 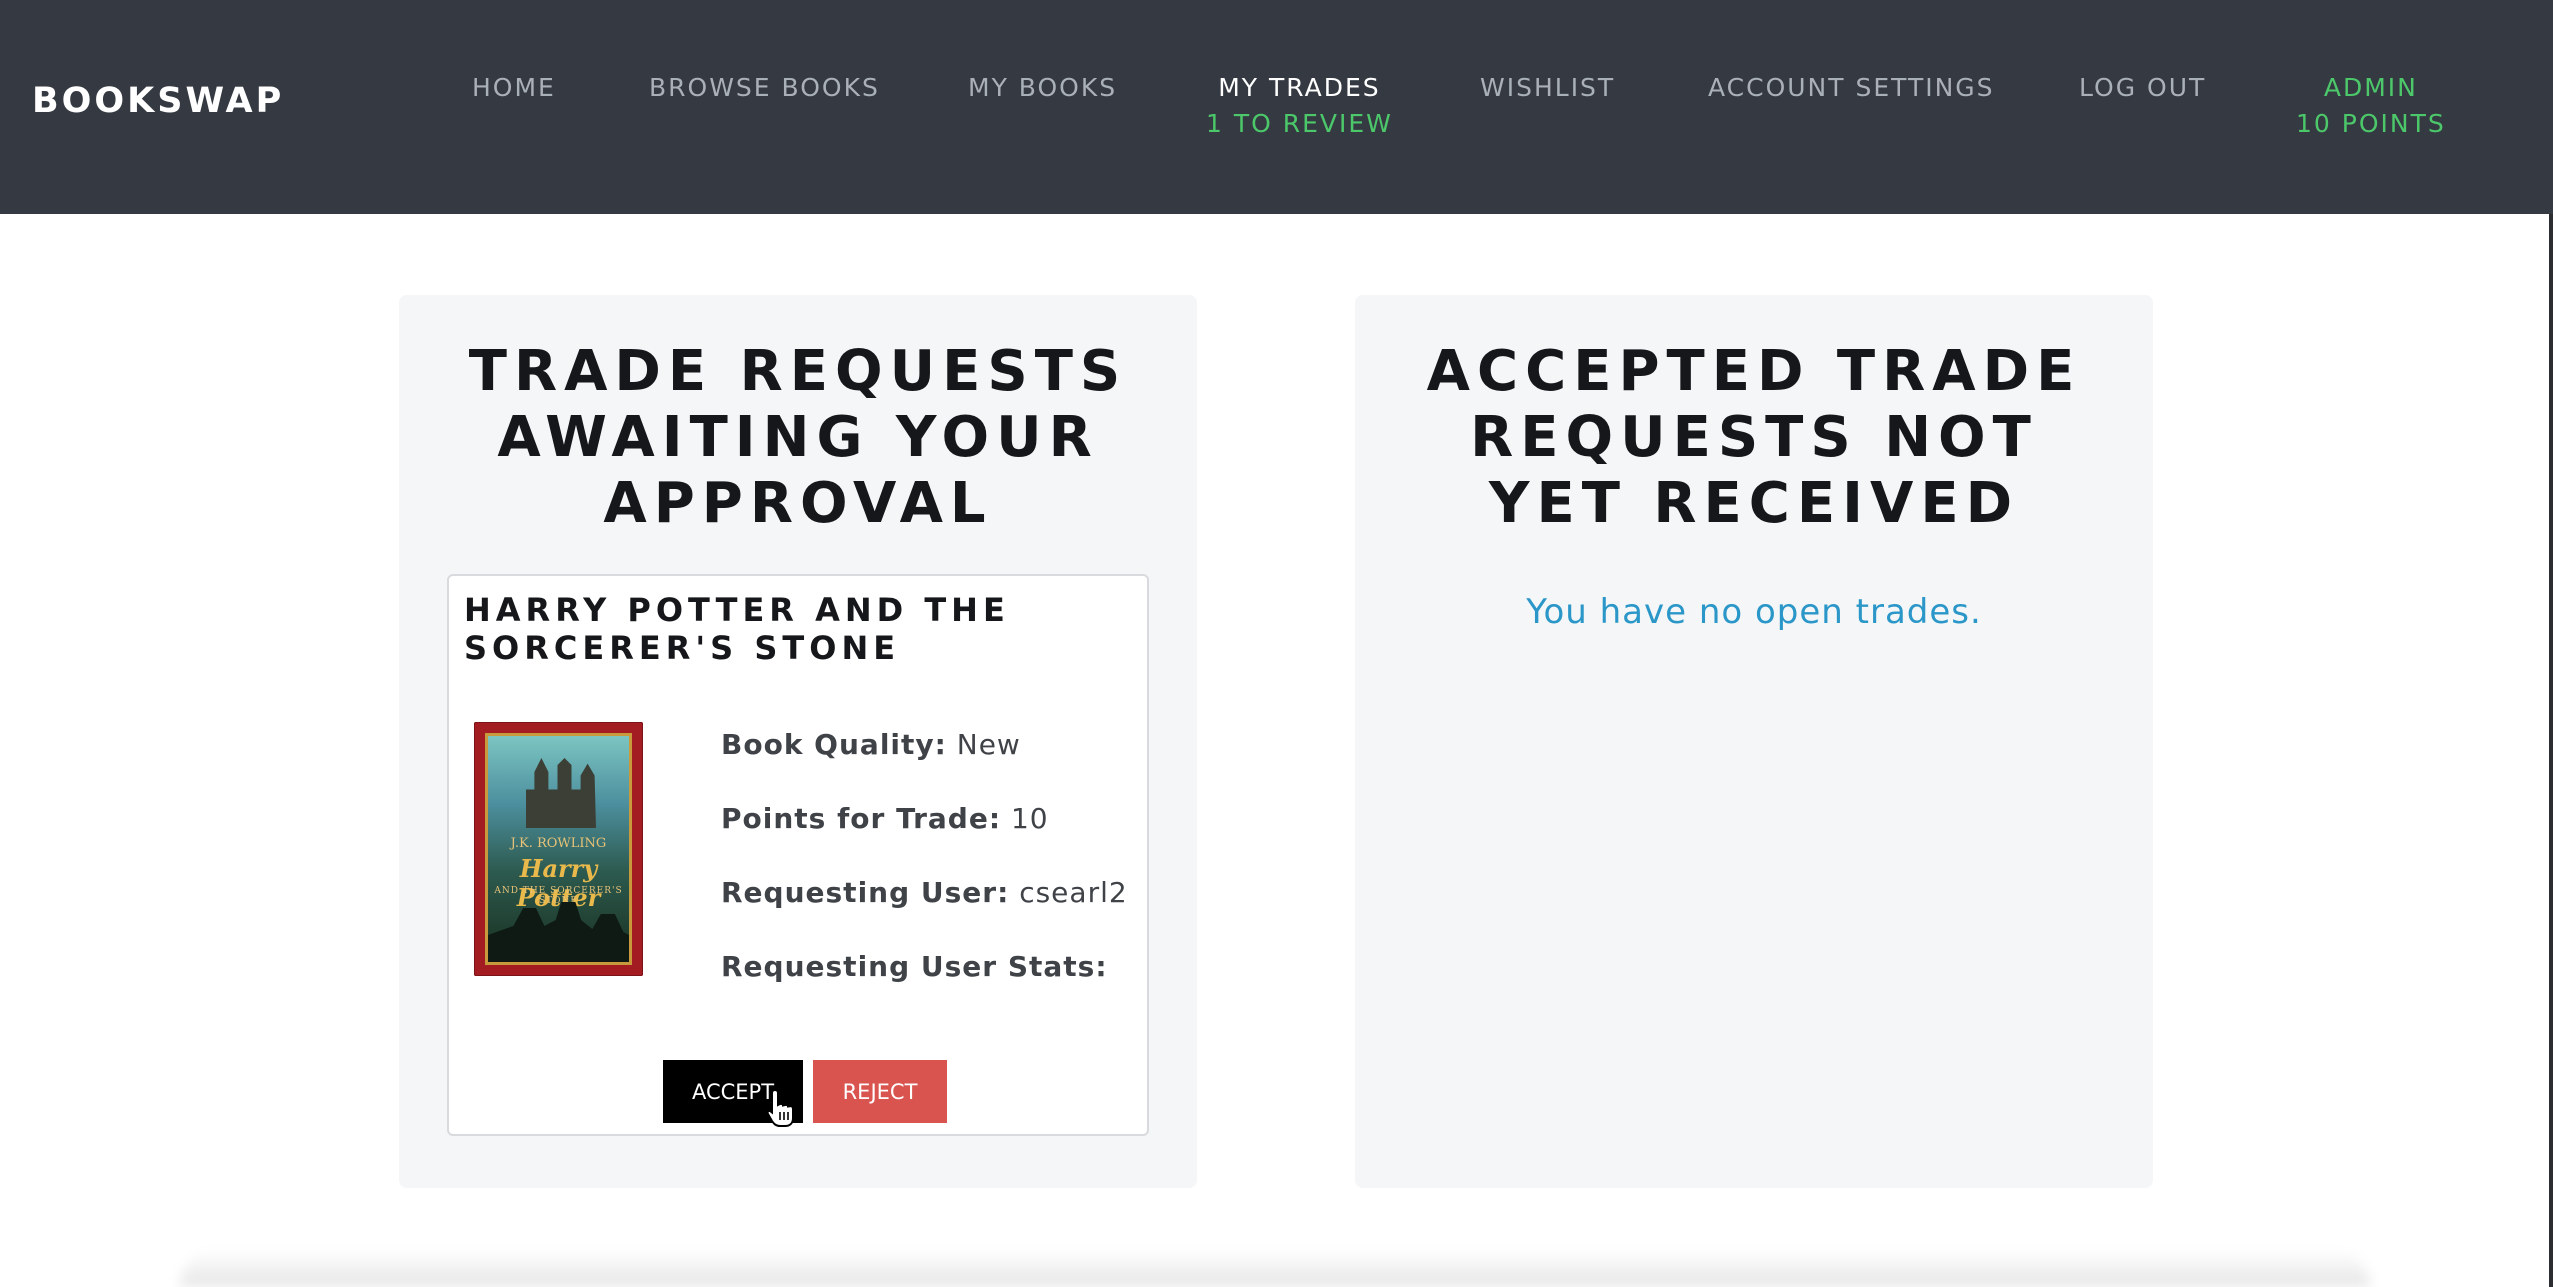 What do you see at coordinates (558, 896) in the screenshot?
I see `cover-subtitle-text: AND THE SORCERER'S STONE` at bounding box center [558, 896].